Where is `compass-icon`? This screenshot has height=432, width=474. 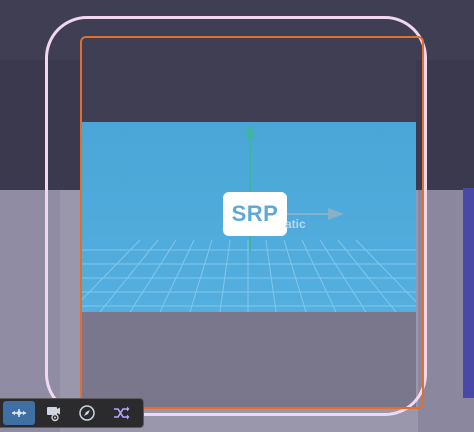
compass-icon is located at coordinates (87, 413).